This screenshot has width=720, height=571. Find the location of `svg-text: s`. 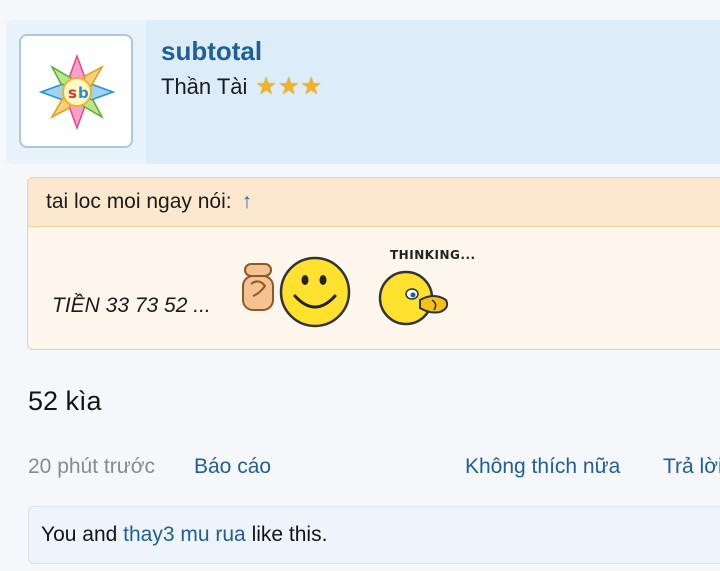

svg-text: s is located at coordinates (72, 93).